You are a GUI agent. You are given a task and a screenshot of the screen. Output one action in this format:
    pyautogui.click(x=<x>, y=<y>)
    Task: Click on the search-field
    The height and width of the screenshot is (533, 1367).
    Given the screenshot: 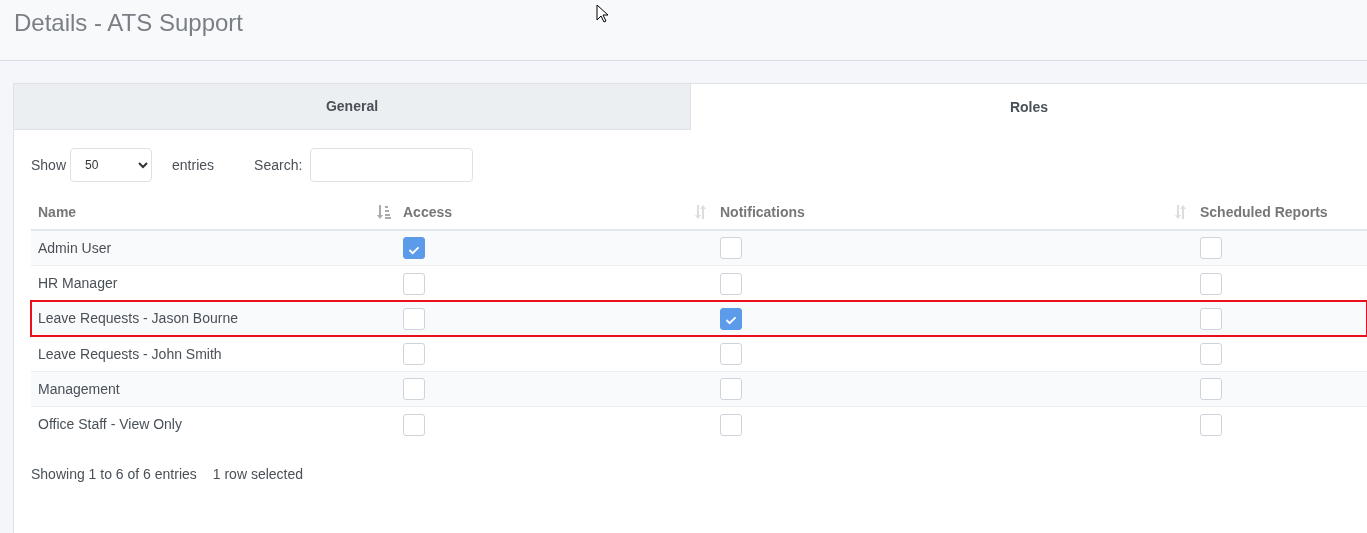 What is the action you would take?
    pyautogui.click(x=392, y=165)
    